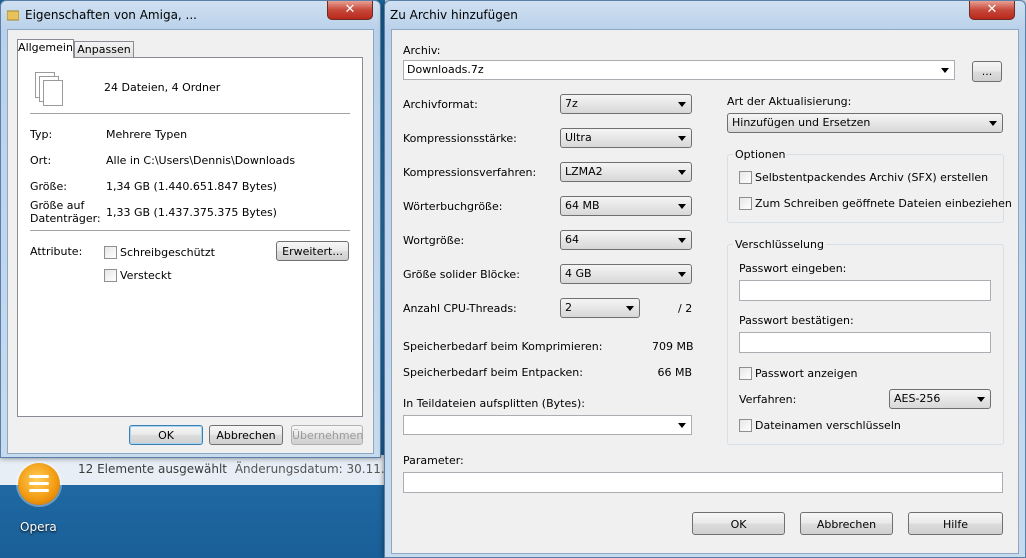 The height and width of the screenshot is (558, 1026). I want to click on threads-value: 2, so click(568, 307).